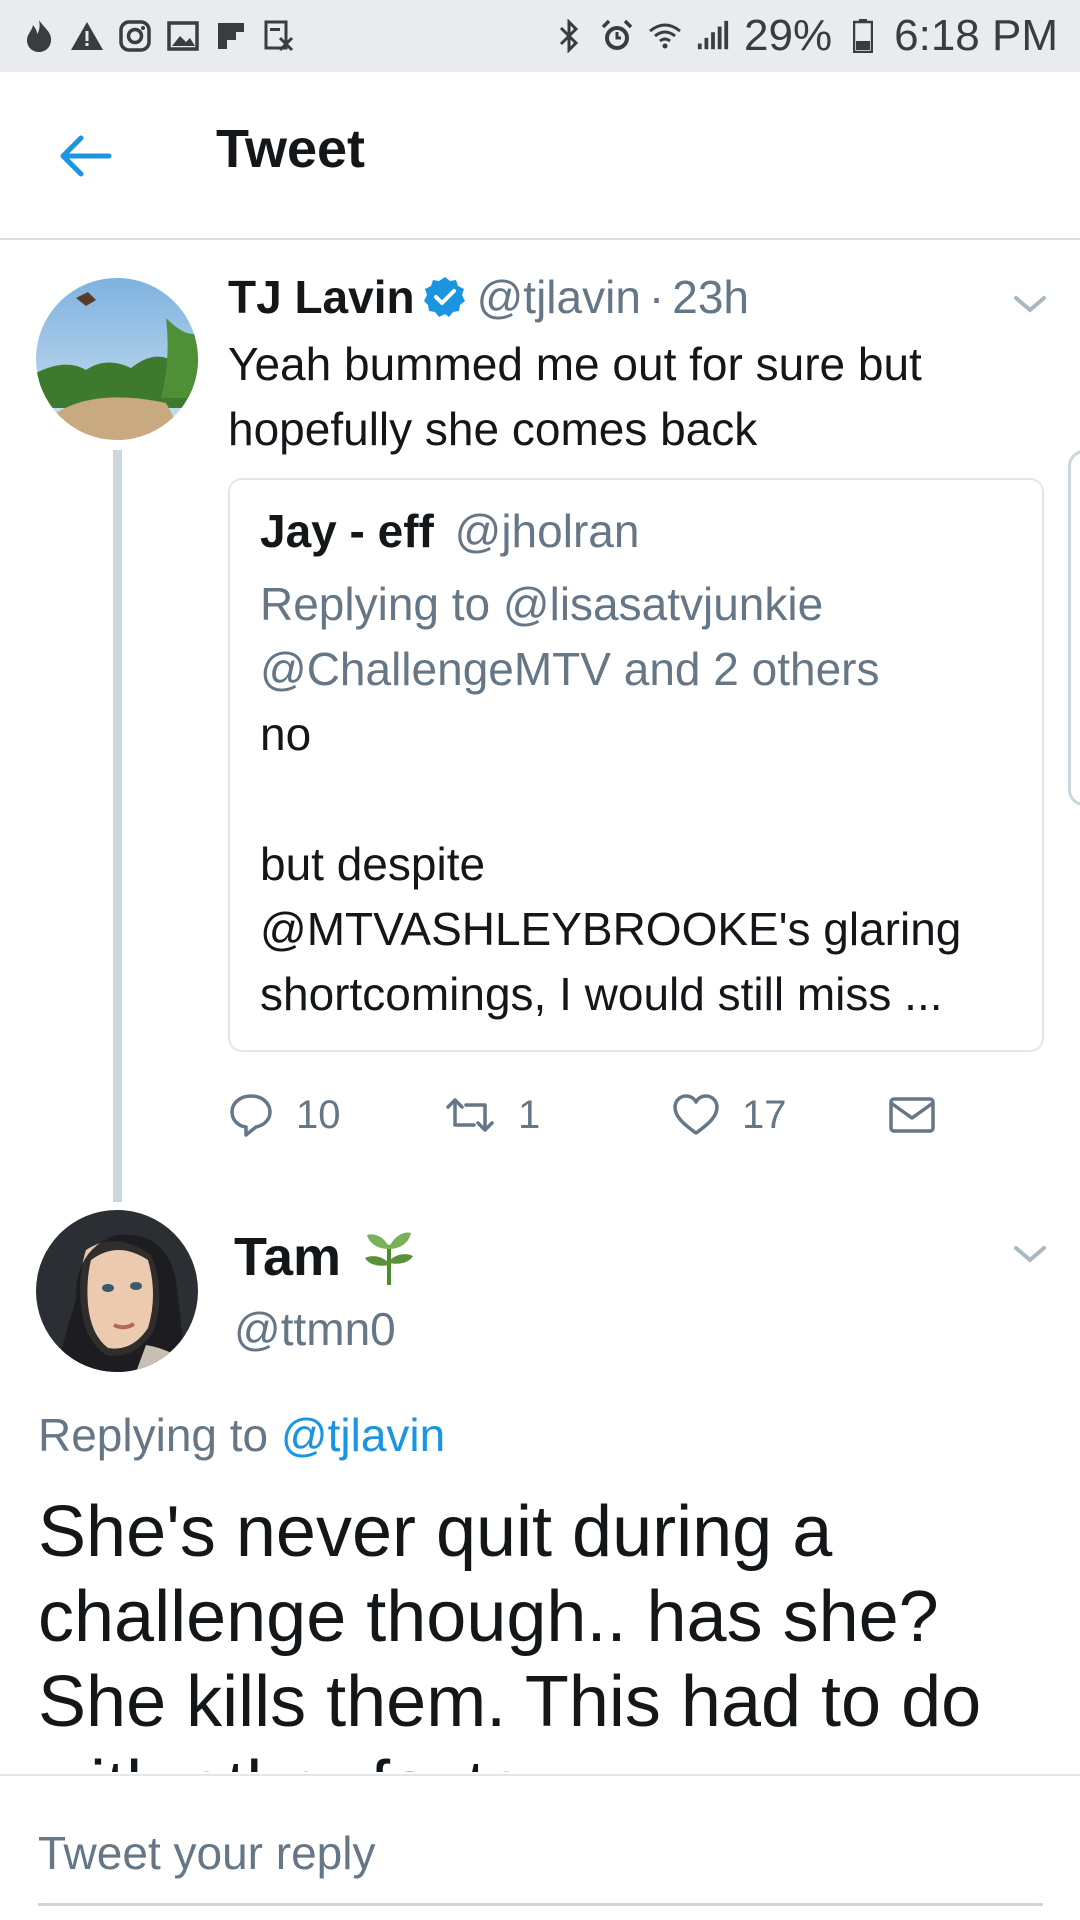  I want to click on top-app-bar: Tweet, so click(540, 156).